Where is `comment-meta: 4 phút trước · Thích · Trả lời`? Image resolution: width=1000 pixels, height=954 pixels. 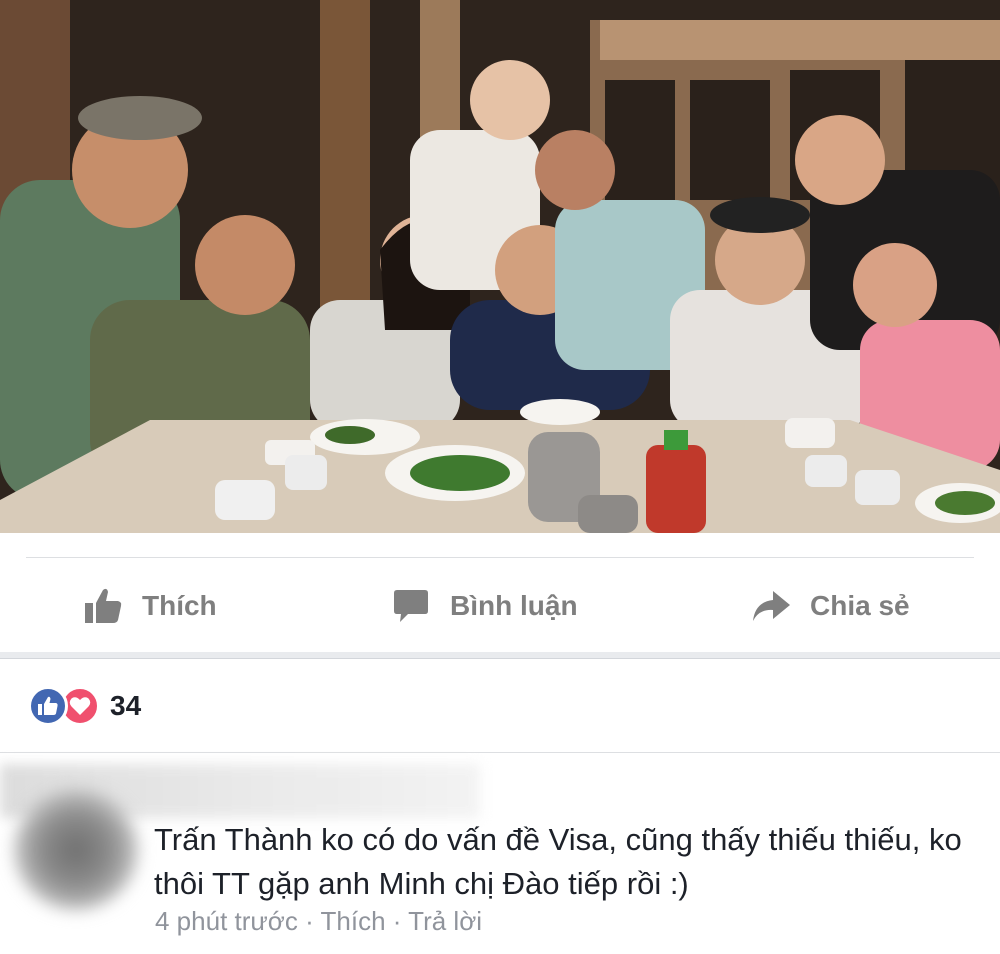 comment-meta: 4 phút trước · Thích · Trả lời is located at coordinates (318, 921).